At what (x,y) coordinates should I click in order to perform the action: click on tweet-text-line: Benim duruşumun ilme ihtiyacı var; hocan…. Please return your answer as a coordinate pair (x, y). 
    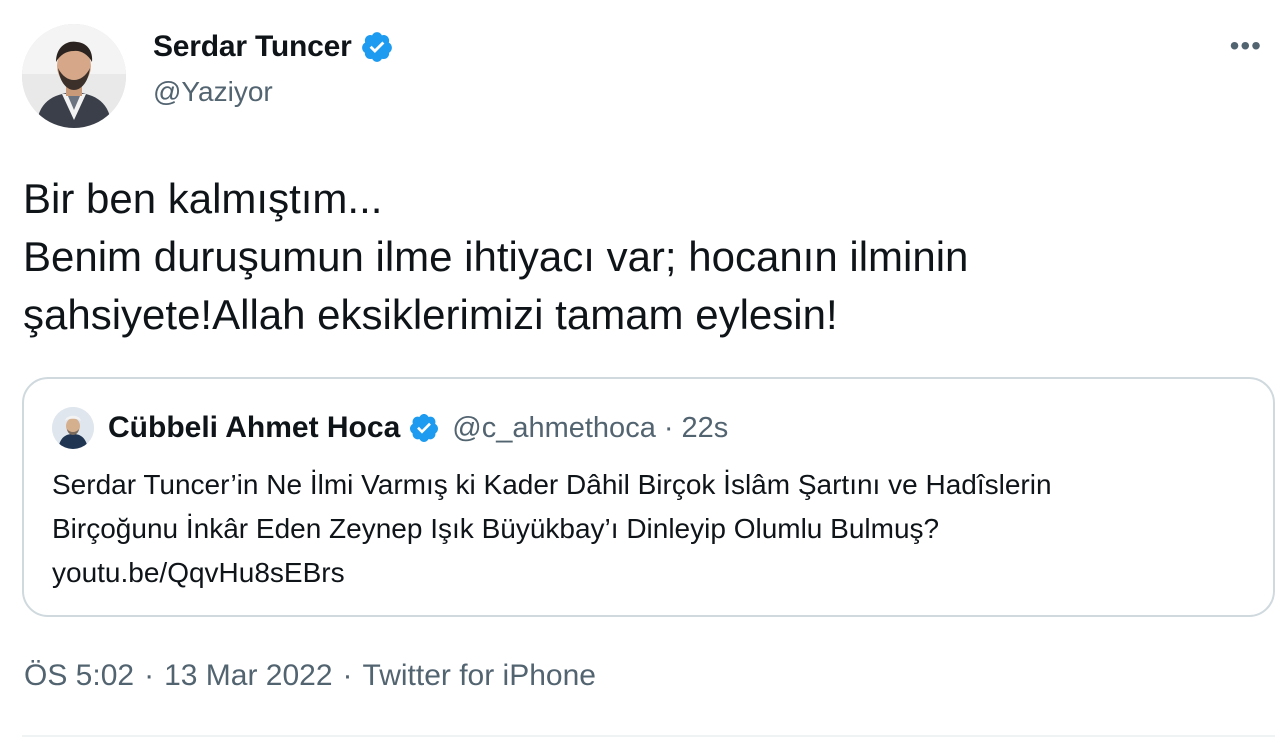
    Looking at the image, I should click on (496, 256).